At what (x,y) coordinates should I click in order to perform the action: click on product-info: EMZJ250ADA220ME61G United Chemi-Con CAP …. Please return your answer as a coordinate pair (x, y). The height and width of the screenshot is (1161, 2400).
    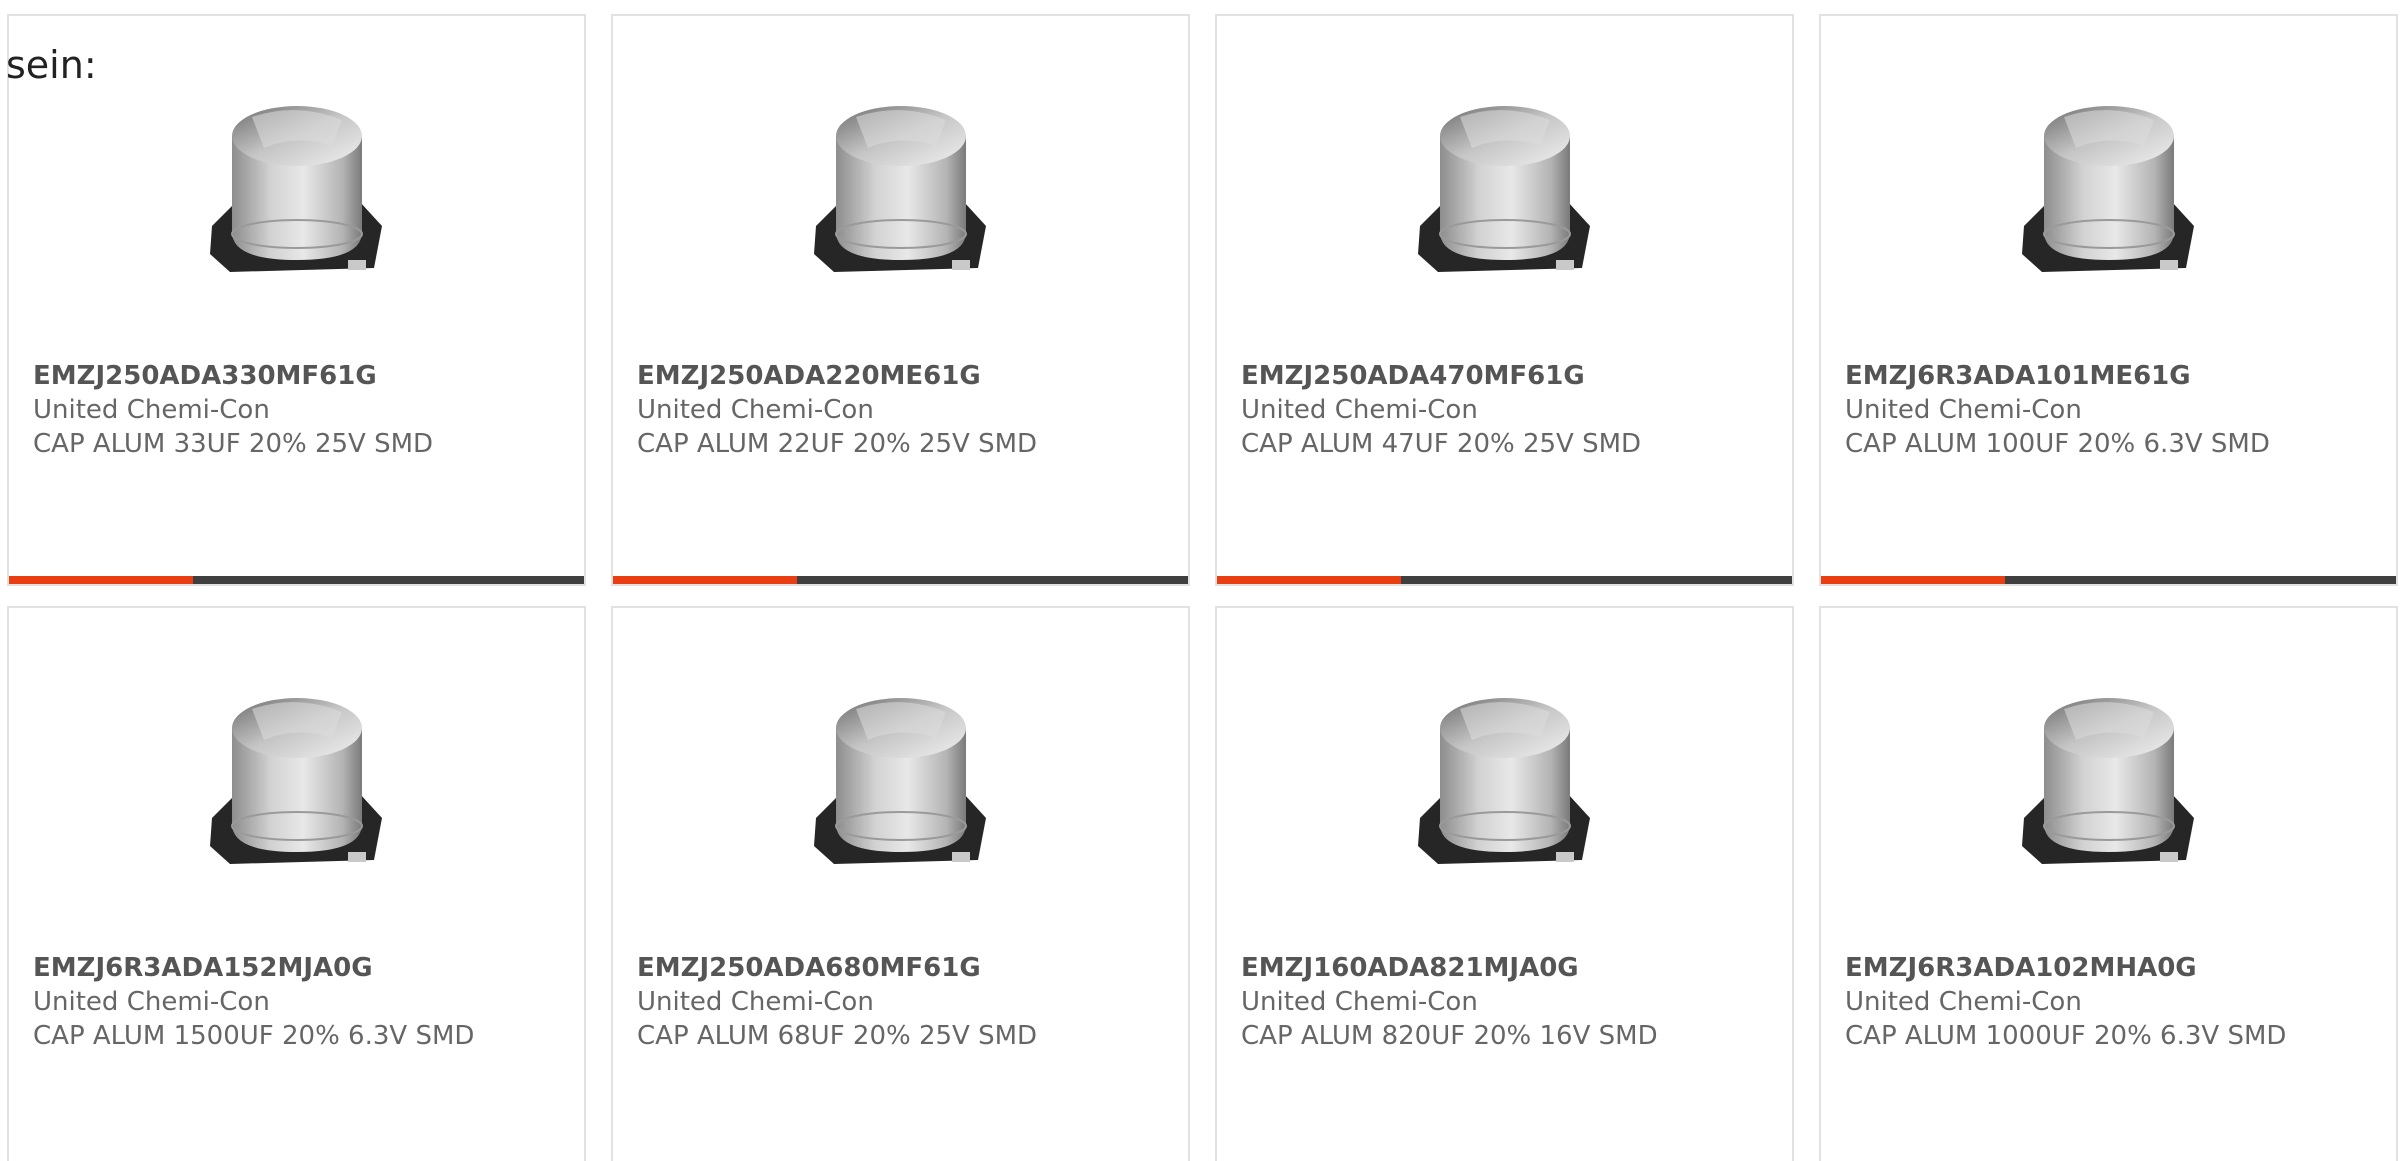
    Looking at the image, I should click on (872, 410).